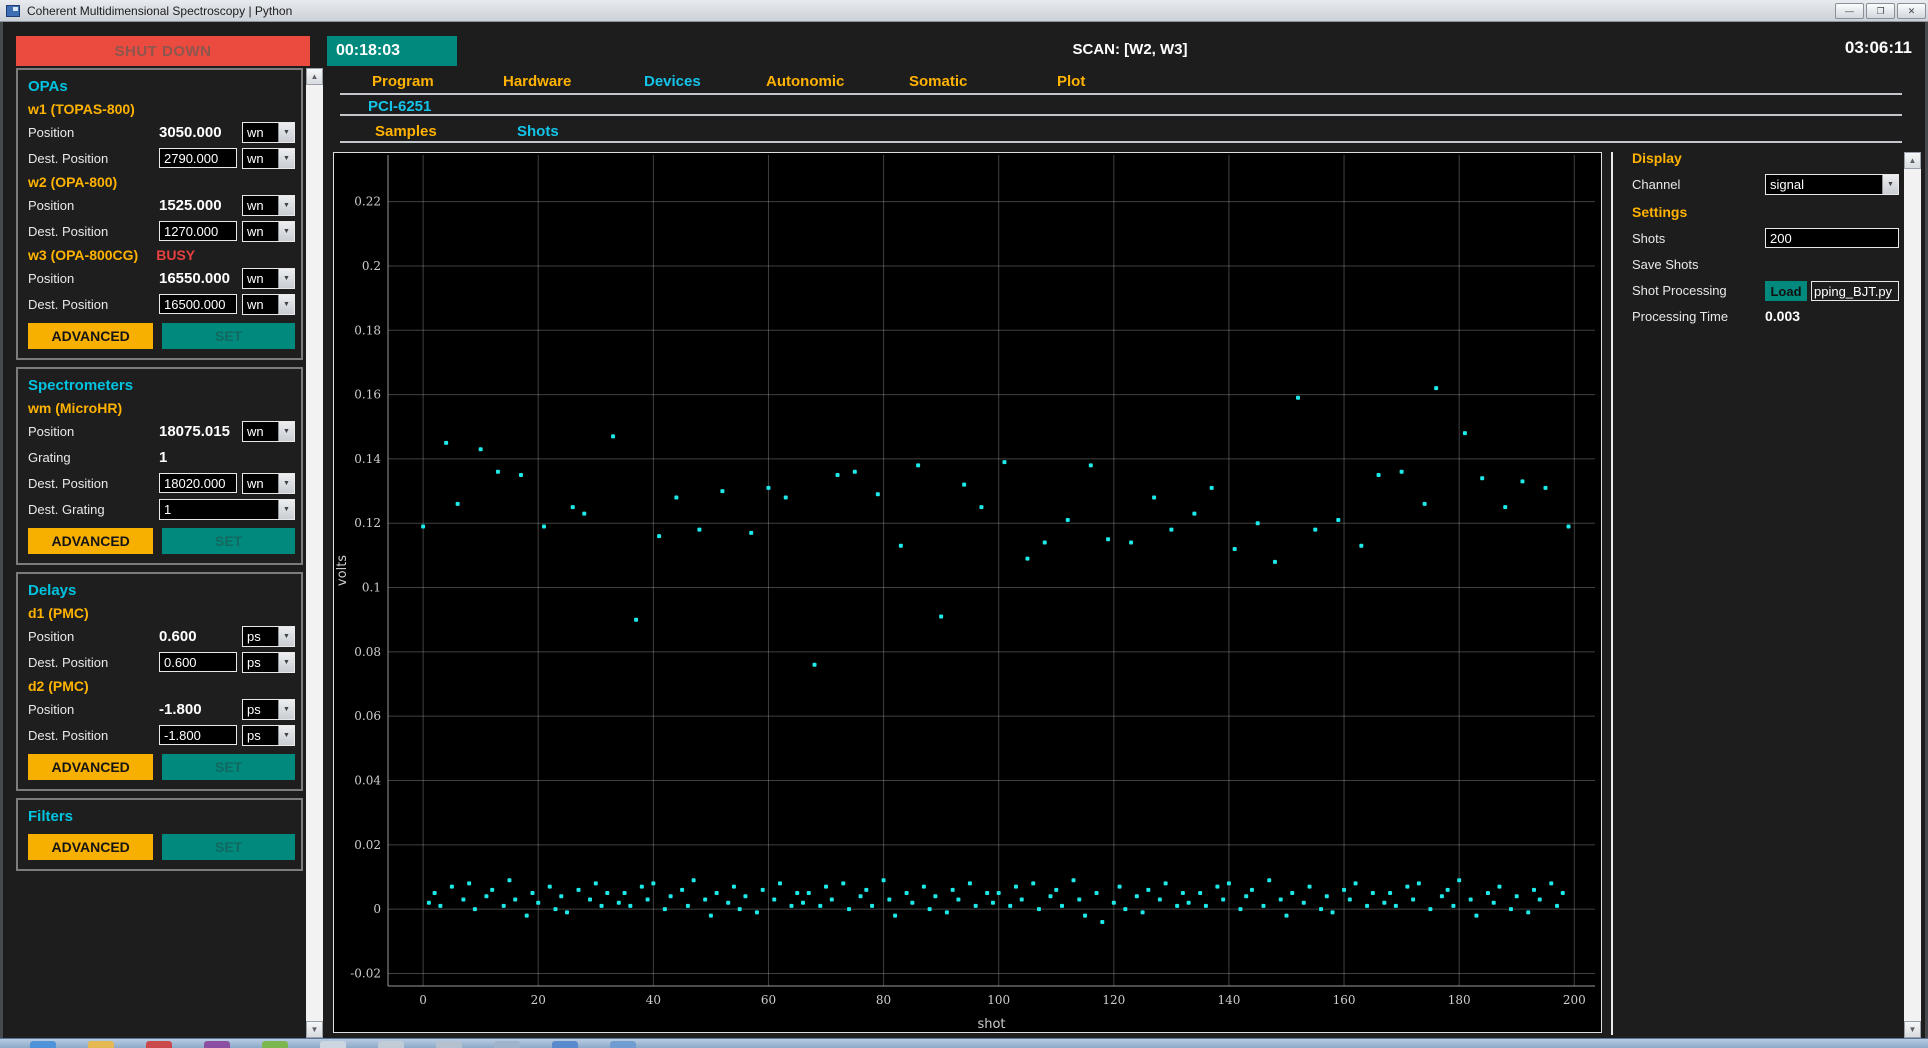  I want to click on editor-icon, so click(217, 1044).